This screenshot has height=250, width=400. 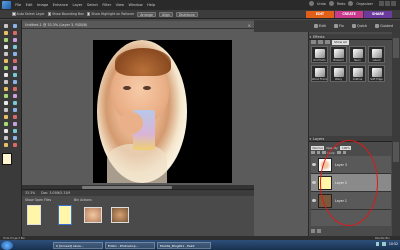 What do you see at coordinates (49, 14) in the screenshot?
I see `bounding-box-checkbox` at bounding box center [49, 14].